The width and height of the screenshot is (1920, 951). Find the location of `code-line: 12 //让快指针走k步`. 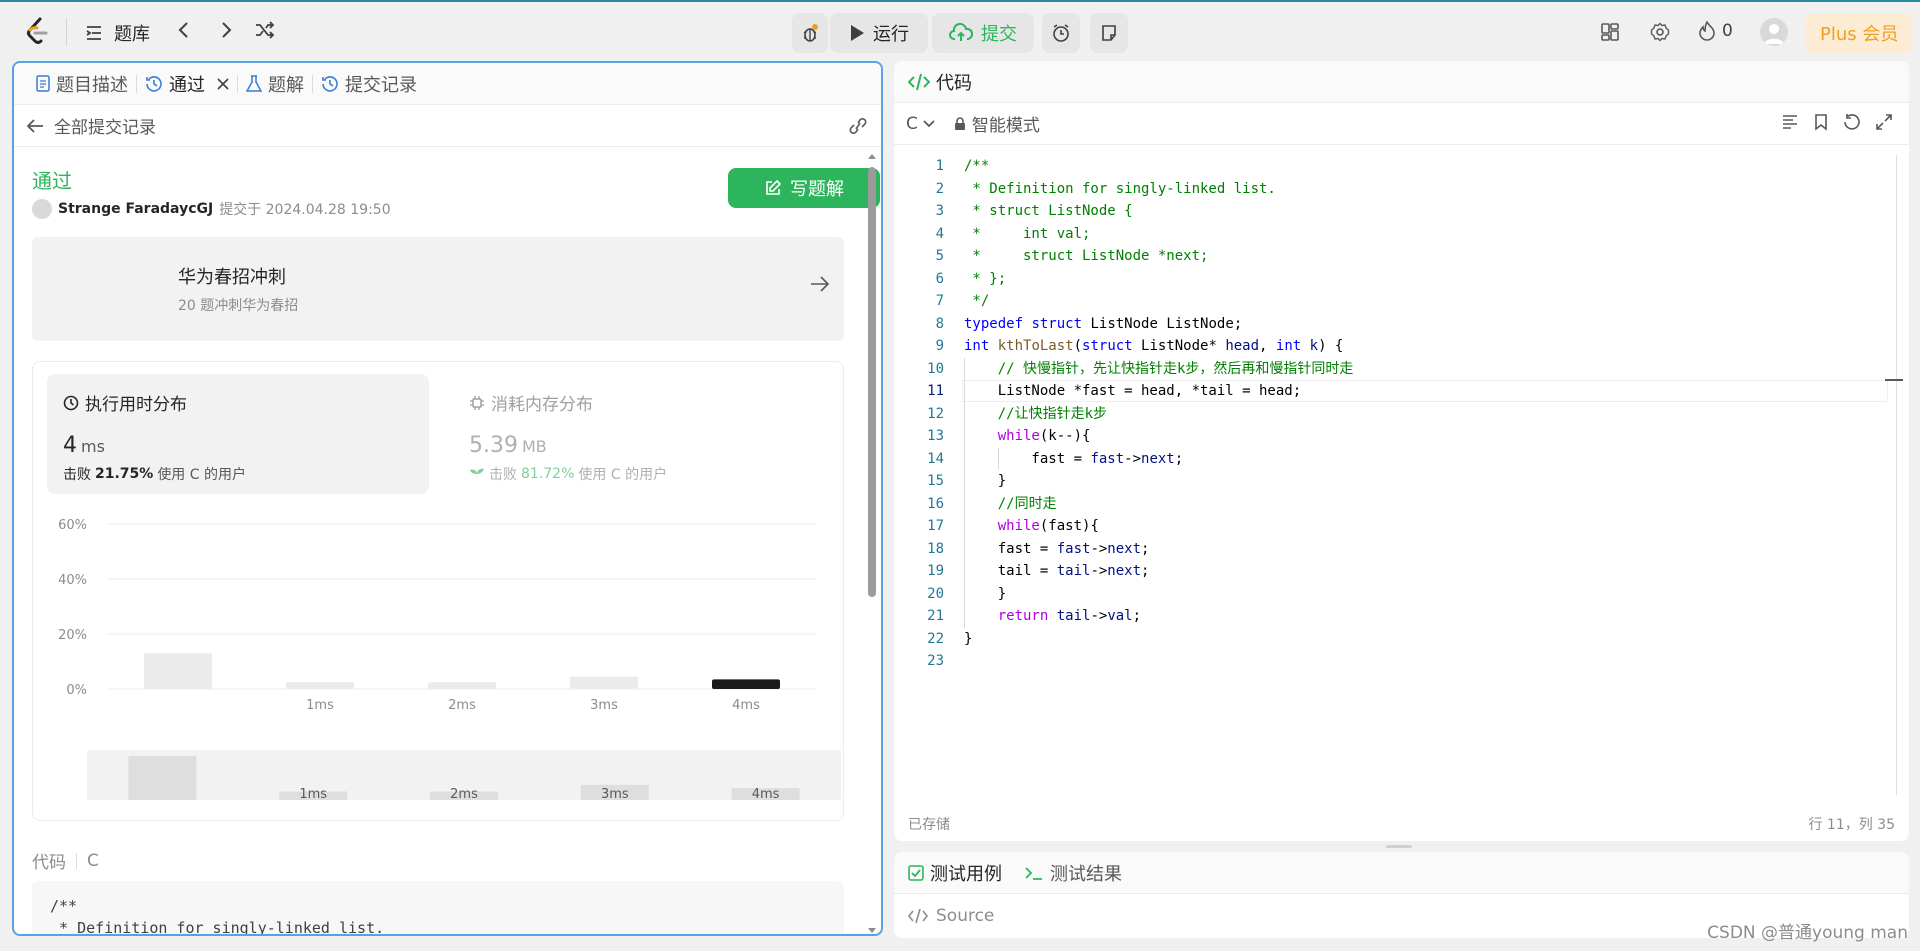

code-line: 12 //让快指针走k步 is located at coordinates (1394, 414).